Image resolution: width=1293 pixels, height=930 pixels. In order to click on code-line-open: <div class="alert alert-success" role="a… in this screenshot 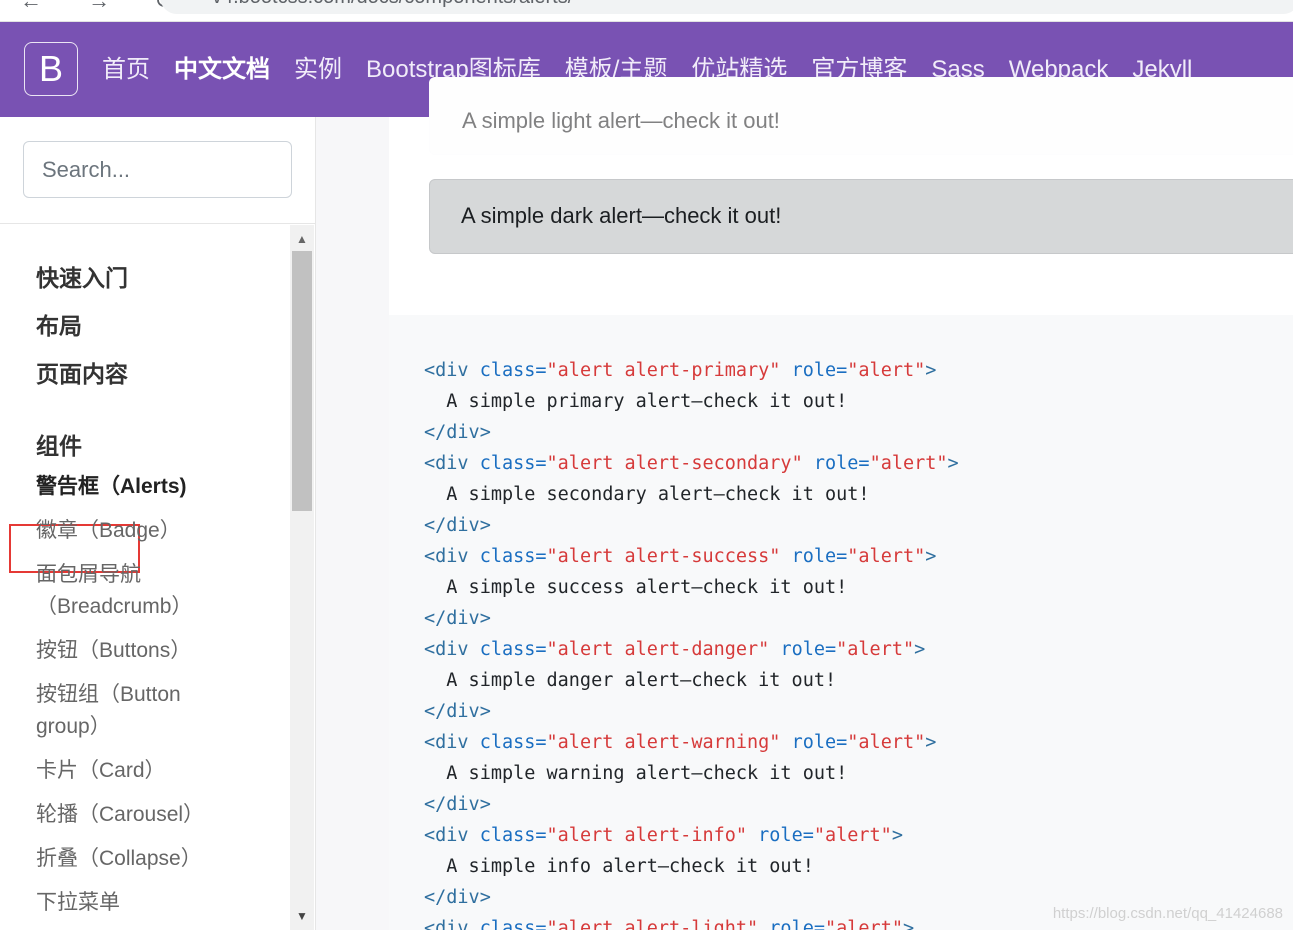, I will do `click(691, 556)`.